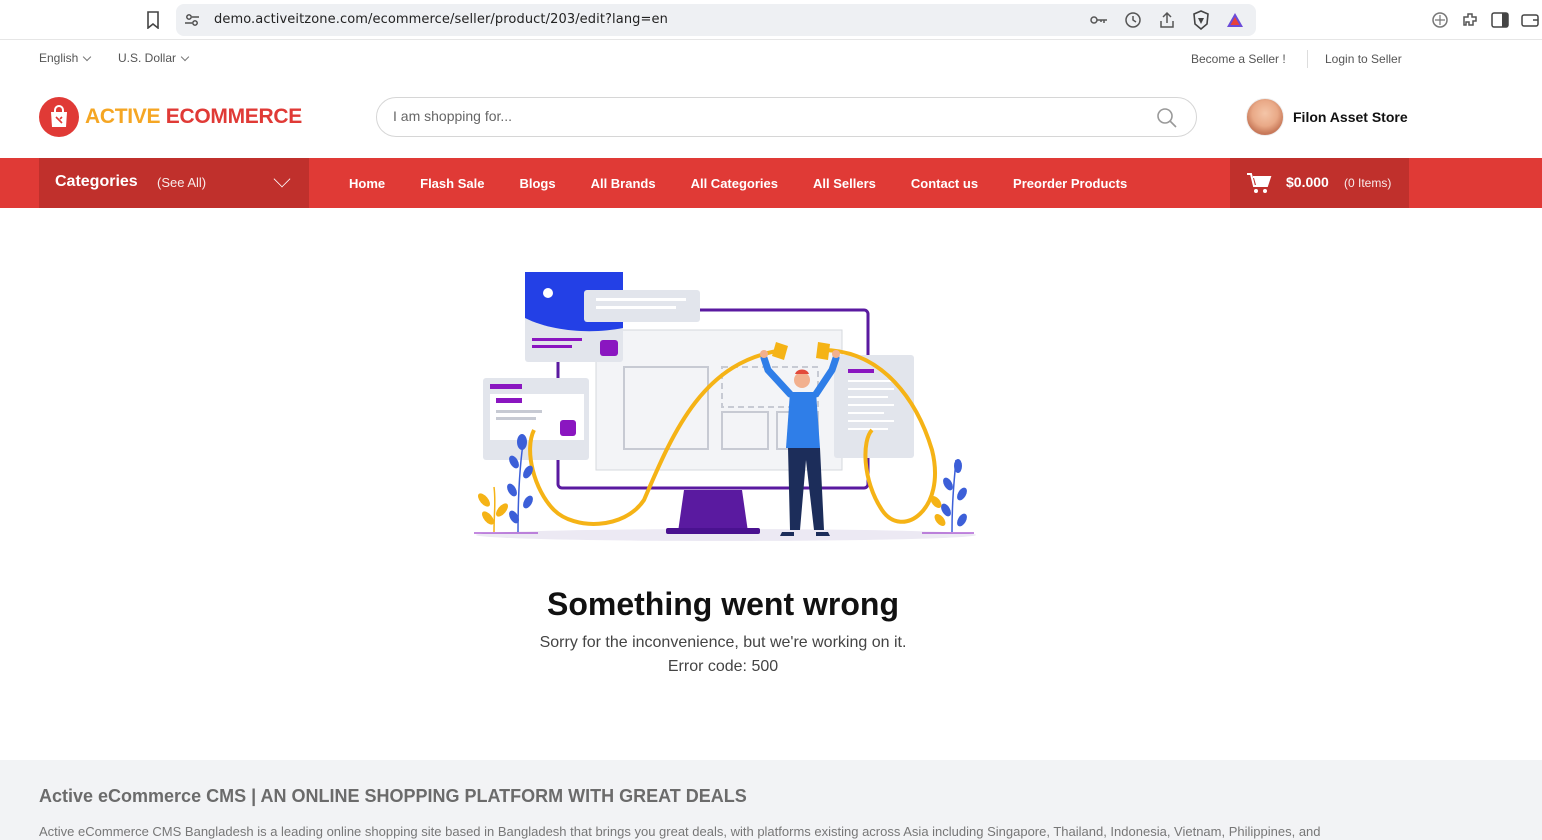  What do you see at coordinates (452, 183) in the screenshot?
I see `nav-link-flash-sale: Flash Sale` at bounding box center [452, 183].